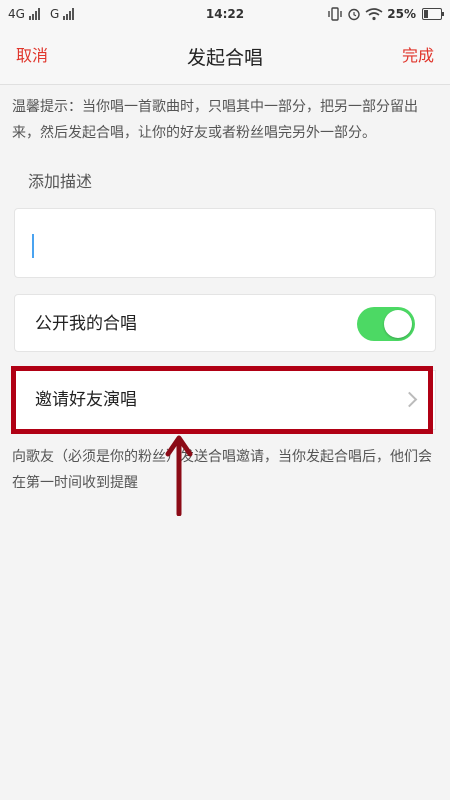  I want to click on network-label-4g: 4G, so click(16, 14).